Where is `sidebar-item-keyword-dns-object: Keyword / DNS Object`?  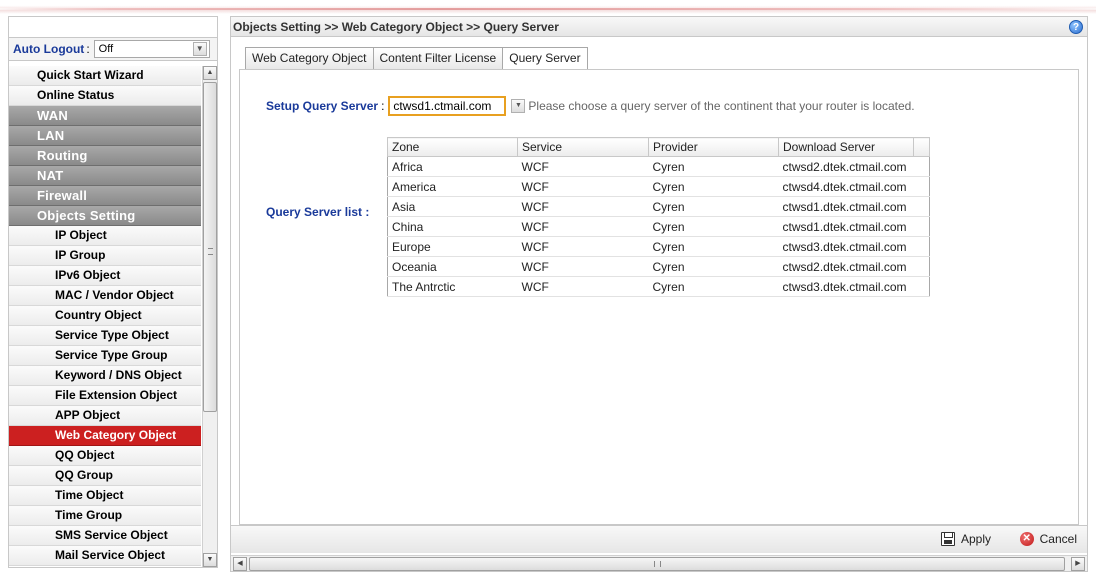
sidebar-item-keyword-dns-object: Keyword / DNS Object is located at coordinates (105, 376).